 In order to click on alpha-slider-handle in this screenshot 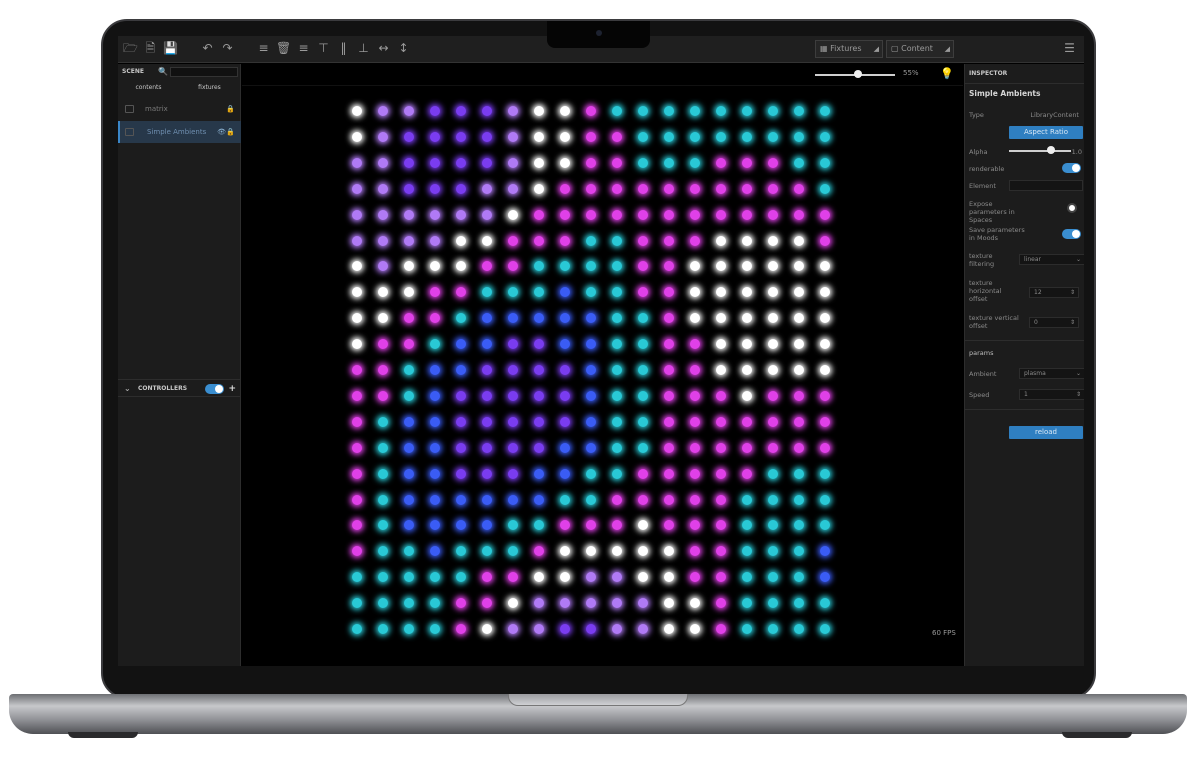, I will do `click(1051, 150)`.